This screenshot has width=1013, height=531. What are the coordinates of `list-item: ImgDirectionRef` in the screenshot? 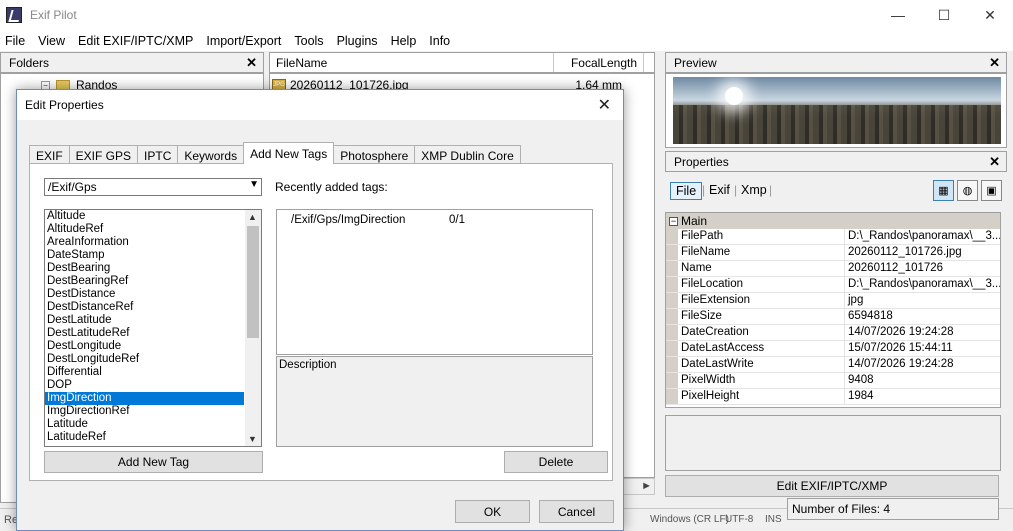 It's located at (144, 411).